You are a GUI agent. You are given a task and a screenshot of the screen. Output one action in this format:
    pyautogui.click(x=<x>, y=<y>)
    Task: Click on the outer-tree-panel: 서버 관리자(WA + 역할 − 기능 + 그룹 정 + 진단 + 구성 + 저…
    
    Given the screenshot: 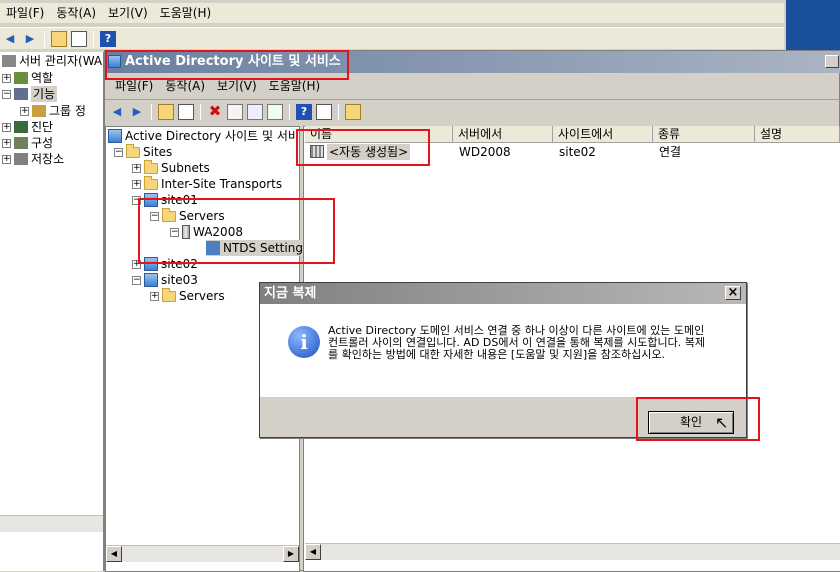 What is the action you would take?
    pyautogui.click(x=52, y=311)
    